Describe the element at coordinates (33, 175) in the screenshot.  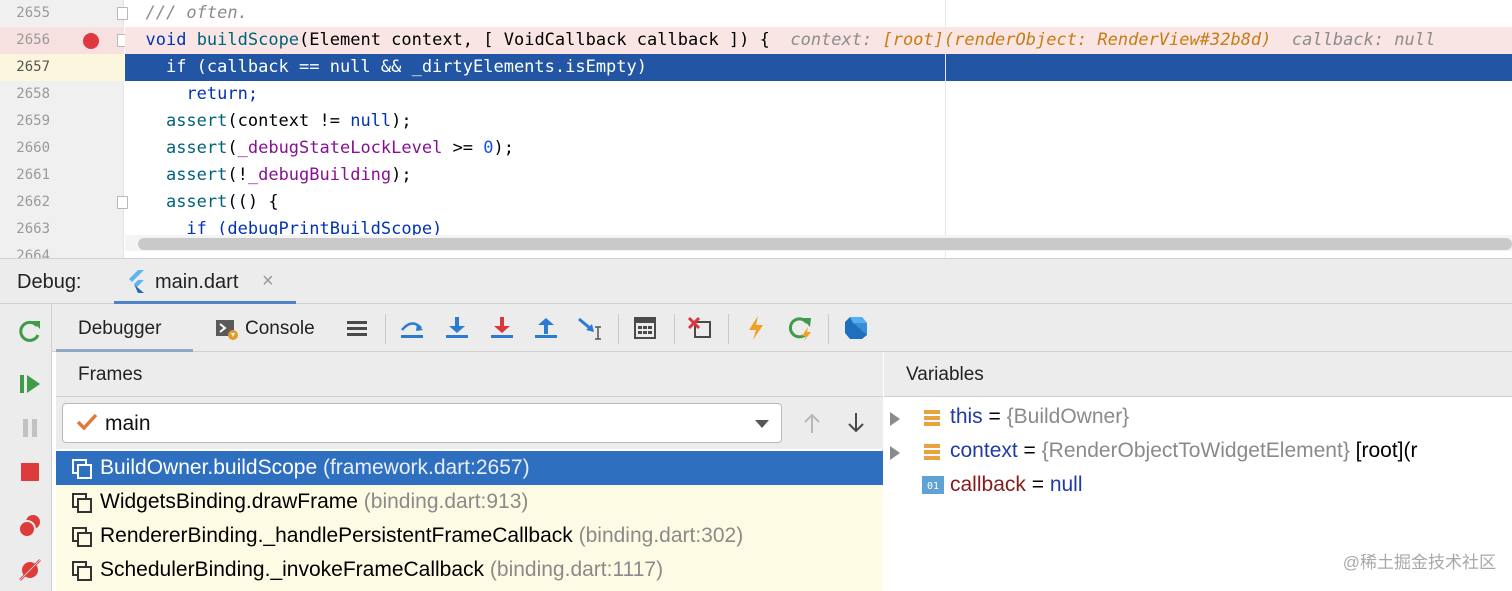
I see `line-number: 2661` at that location.